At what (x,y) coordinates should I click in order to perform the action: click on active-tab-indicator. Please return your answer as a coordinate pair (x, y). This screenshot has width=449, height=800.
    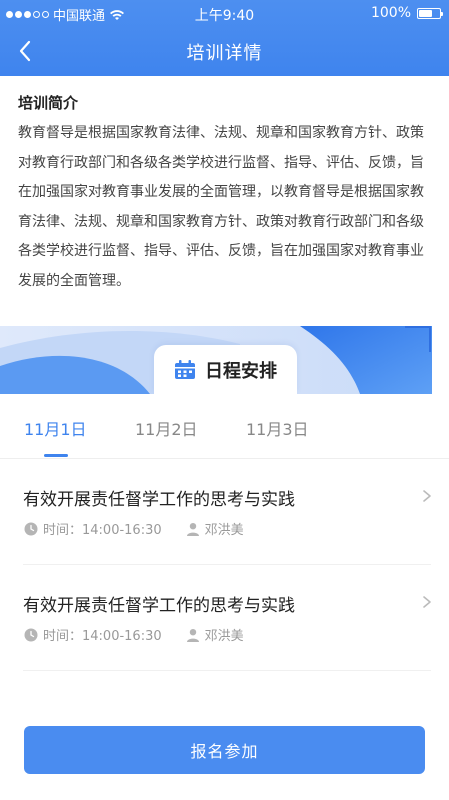
    Looking at the image, I should click on (56, 455).